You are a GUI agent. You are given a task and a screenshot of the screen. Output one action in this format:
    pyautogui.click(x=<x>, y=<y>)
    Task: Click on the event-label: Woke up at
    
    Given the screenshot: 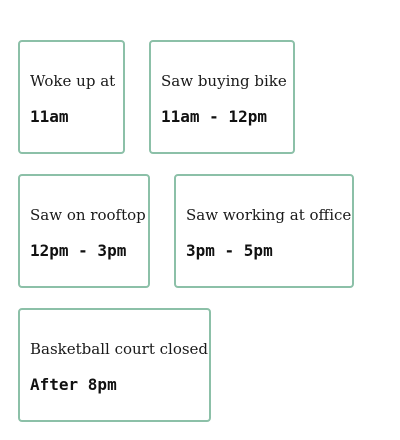 What is the action you would take?
    pyautogui.click(x=73, y=81)
    